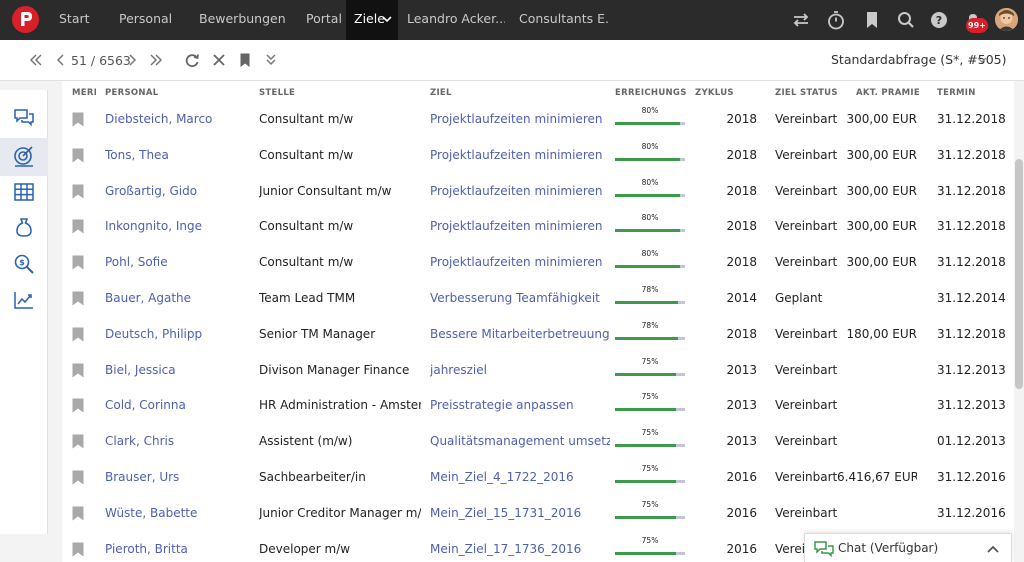  What do you see at coordinates (156, 60) in the screenshot?
I see `last-page-icon` at bounding box center [156, 60].